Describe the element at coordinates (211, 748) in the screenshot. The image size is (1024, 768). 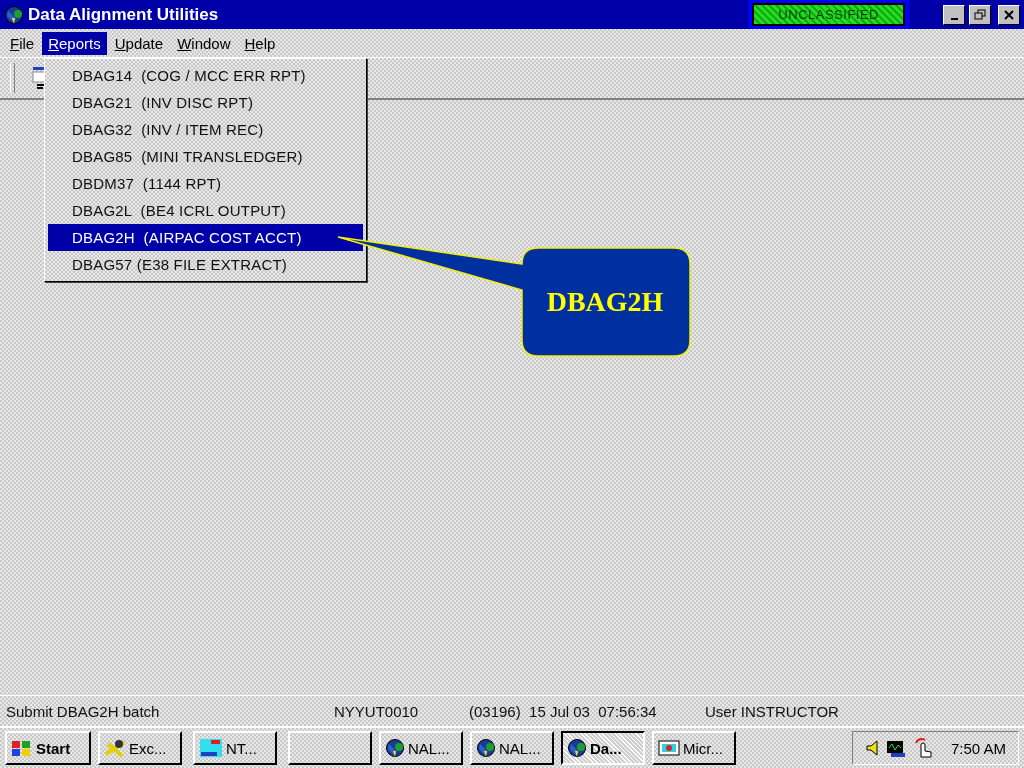
I see `terminal-icon` at that location.